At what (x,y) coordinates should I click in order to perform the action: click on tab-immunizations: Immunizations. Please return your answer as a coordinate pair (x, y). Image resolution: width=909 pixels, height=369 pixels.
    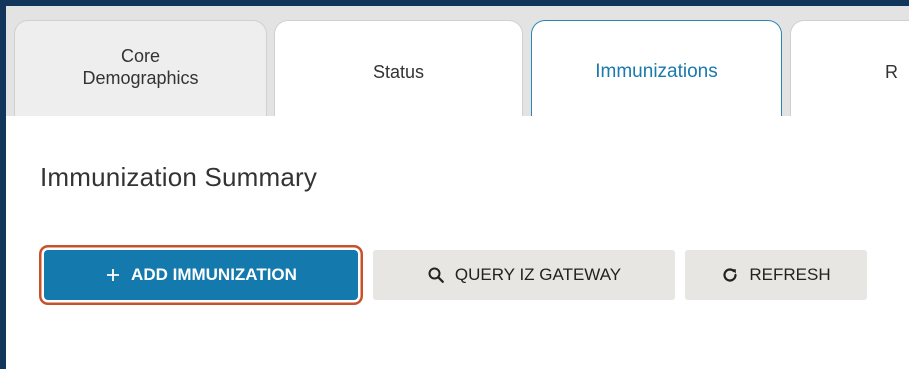
    Looking at the image, I should click on (656, 68).